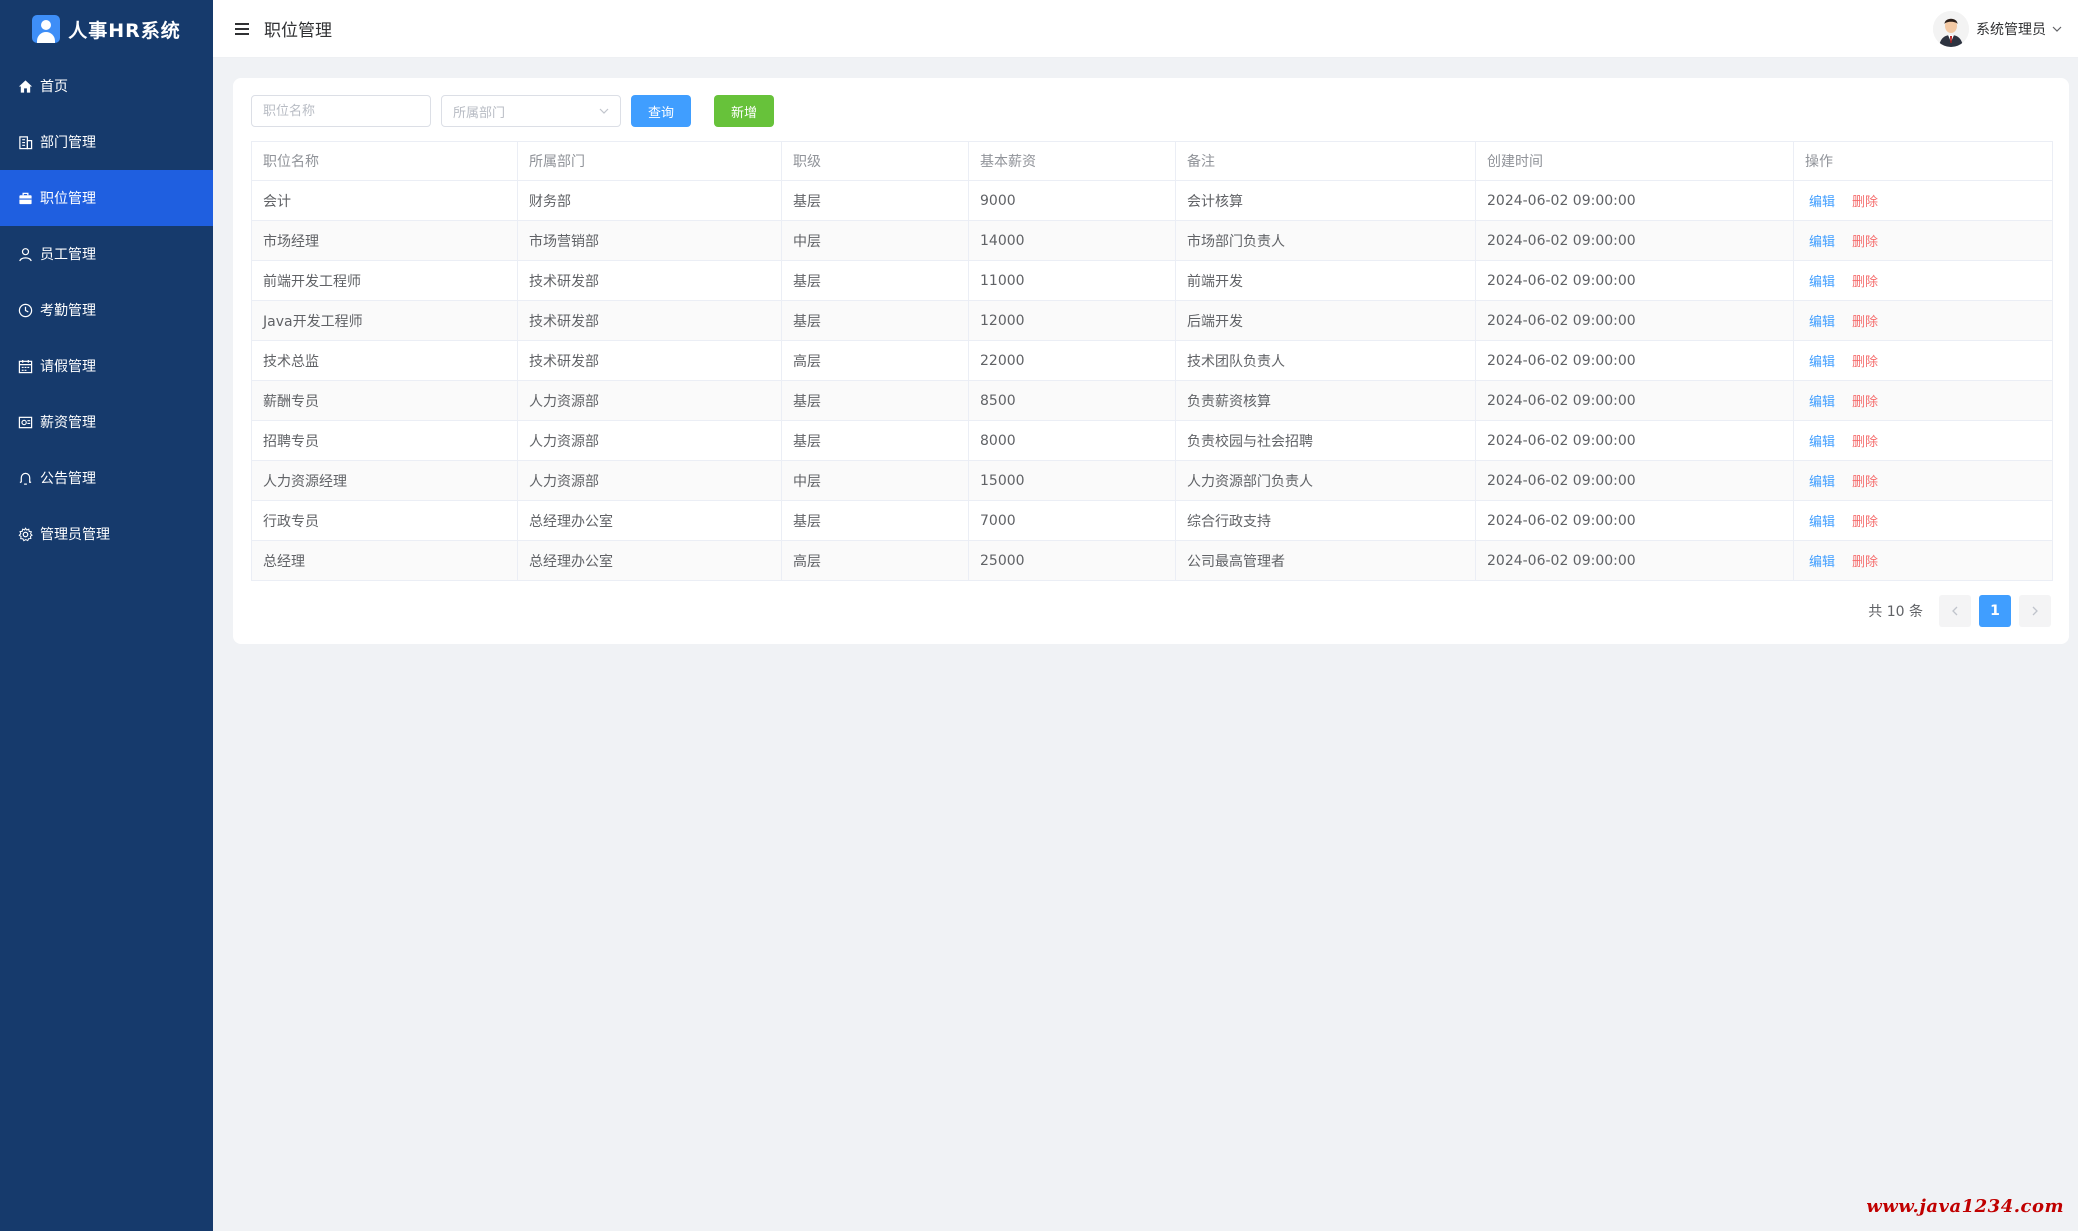  I want to click on table-cell: 技术团队负责人, so click(1325, 360).